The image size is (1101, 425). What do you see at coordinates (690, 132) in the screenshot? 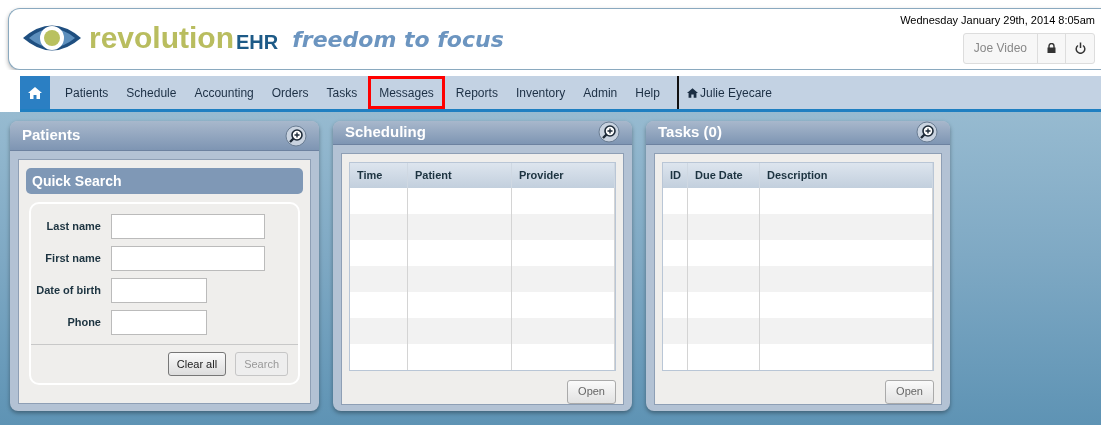
I see `panel-title: Tasks (0)` at bounding box center [690, 132].